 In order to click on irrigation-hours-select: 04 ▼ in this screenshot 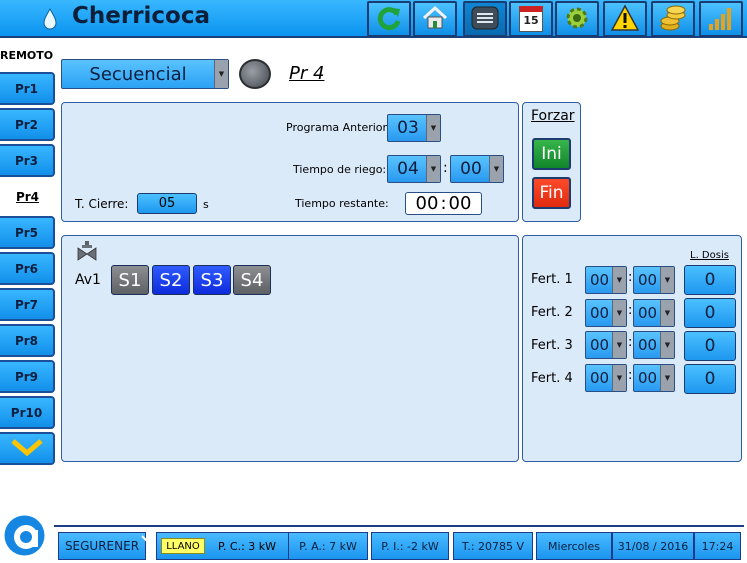, I will do `click(414, 169)`.